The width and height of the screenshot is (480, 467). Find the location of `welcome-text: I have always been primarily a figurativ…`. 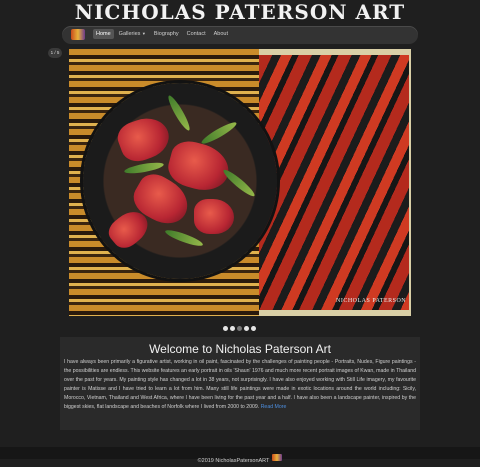

welcome-text: I have always been primarily a figurativ… is located at coordinates (240, 384).